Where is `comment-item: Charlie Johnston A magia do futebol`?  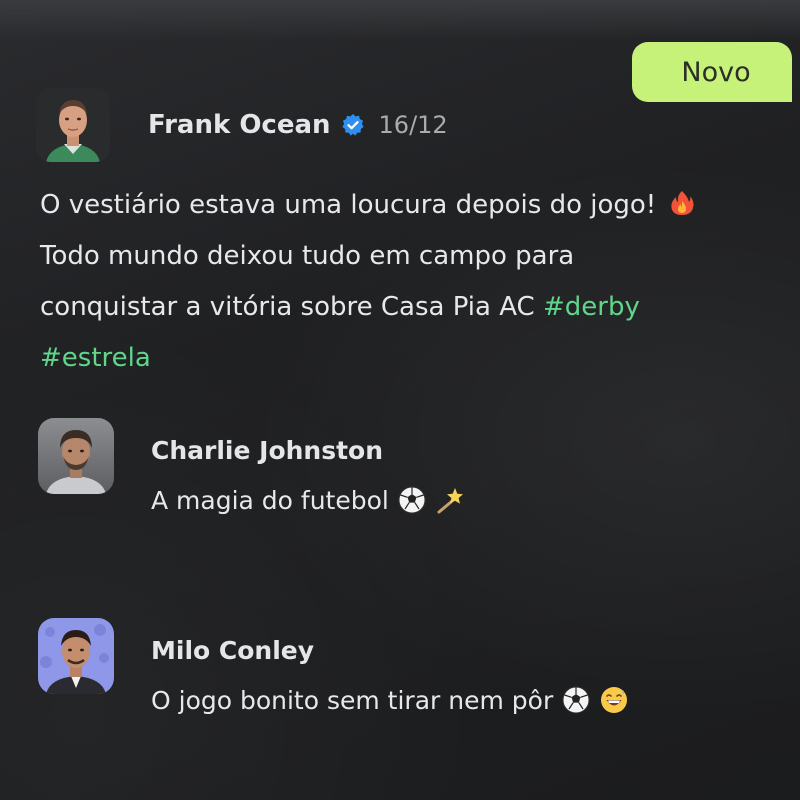
comment-item: Charlie Johnston A magia do futebol is located at coordinates (251, 466).